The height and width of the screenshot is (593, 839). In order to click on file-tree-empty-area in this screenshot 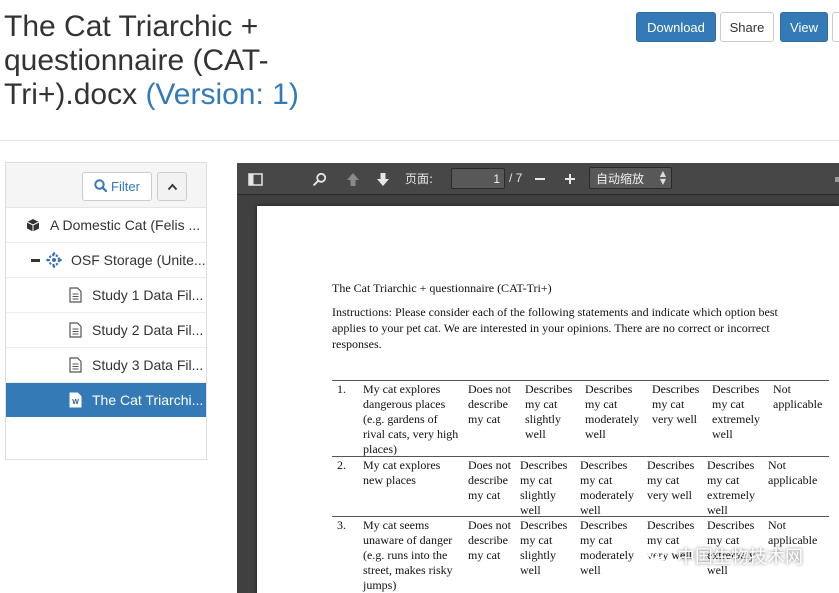, I will do `click(106, 438)`.